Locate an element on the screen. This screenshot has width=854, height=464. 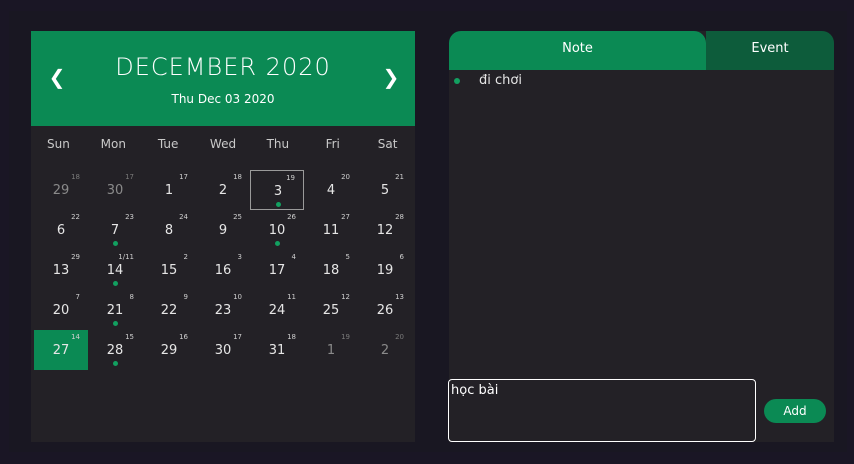
calendar-day: 5 18 is located at coordinates (331, 270).